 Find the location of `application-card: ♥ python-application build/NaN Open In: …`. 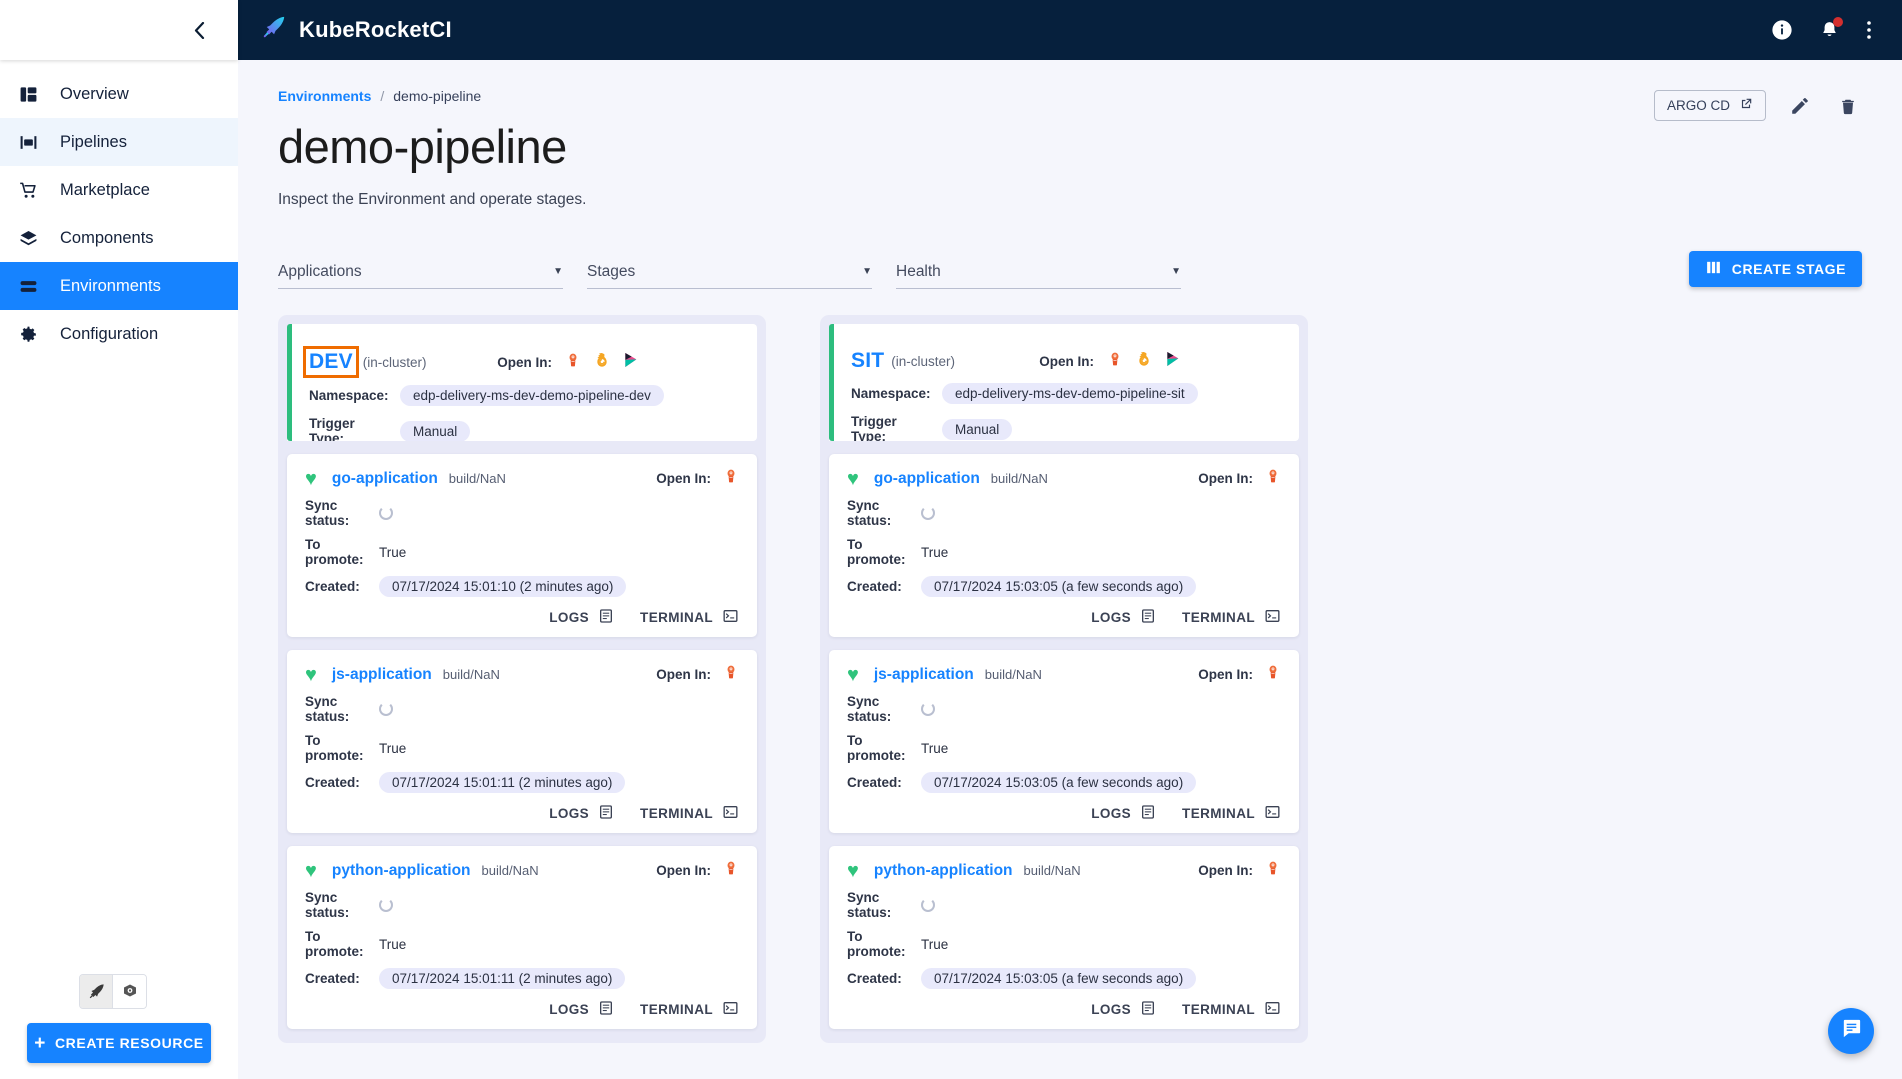

application-card: ♥ python-application build/NaN Open In: … is located at coordinates (1064, 937).